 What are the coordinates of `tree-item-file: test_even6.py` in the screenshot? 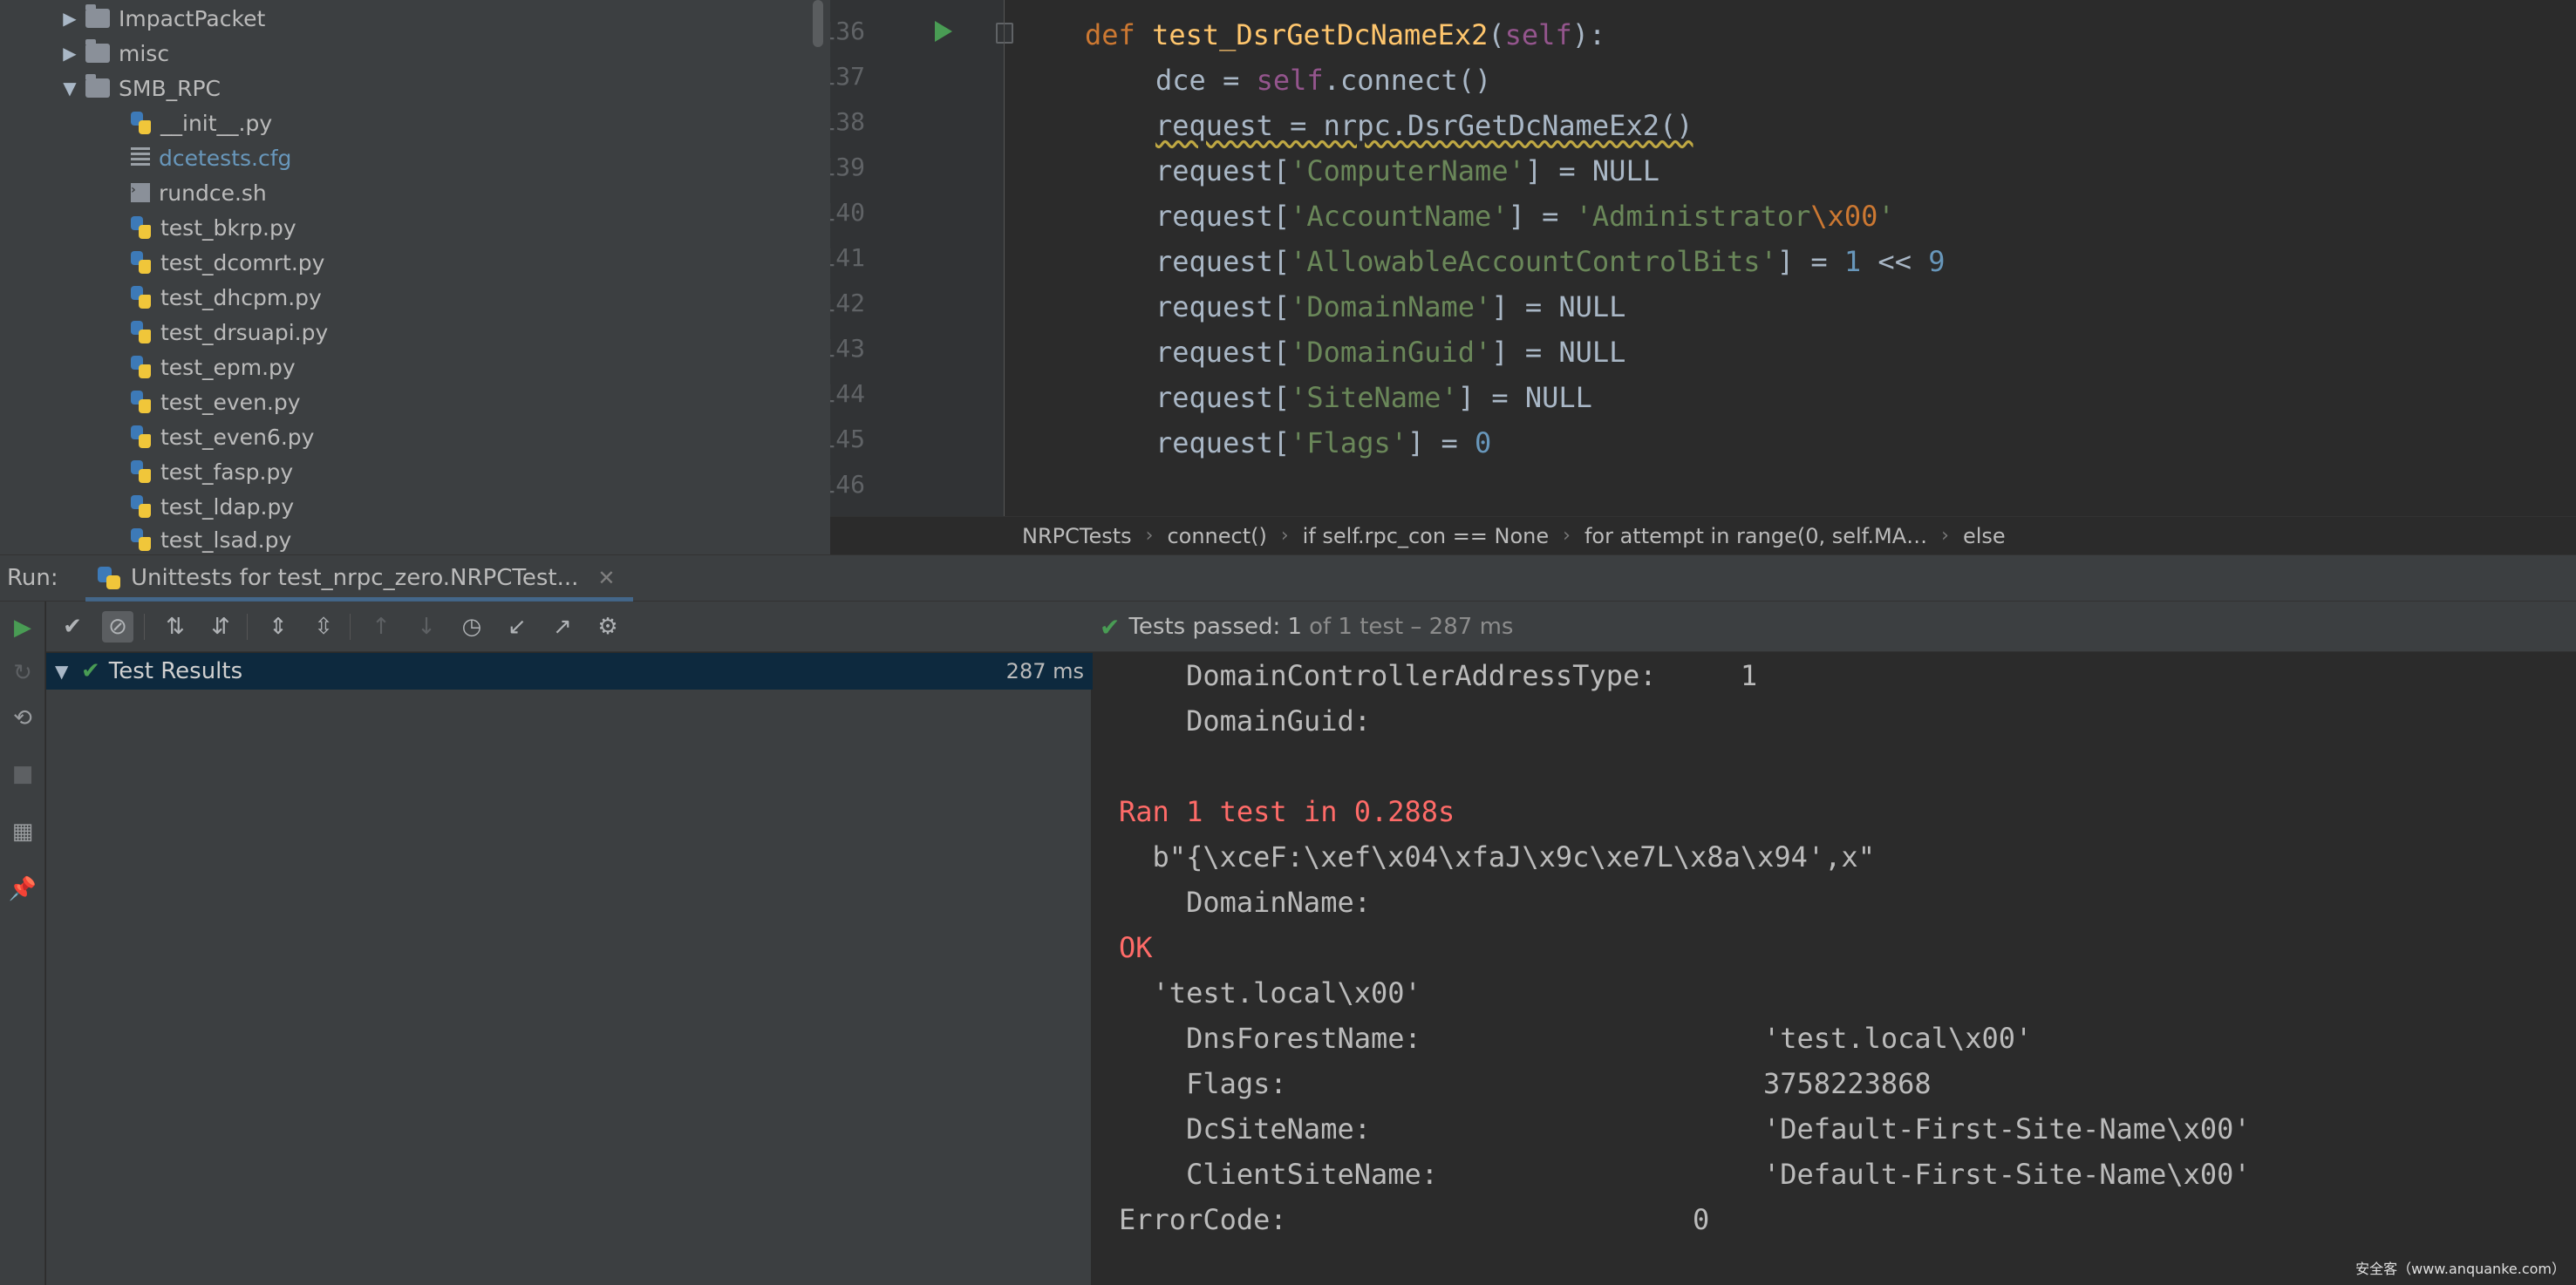 It's located at (223, 436).